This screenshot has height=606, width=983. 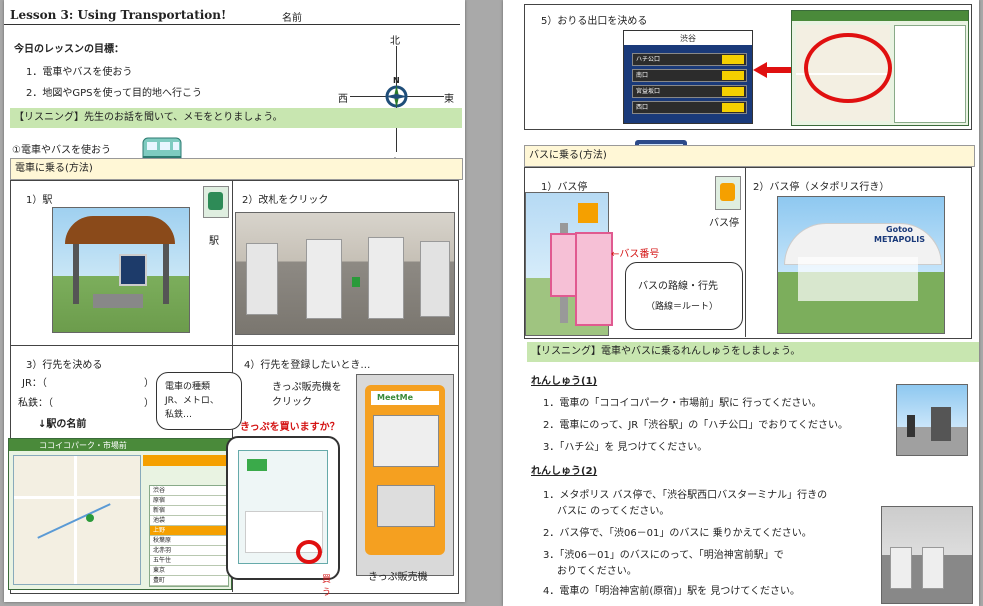 I want to click on station-image, so click(x=121, y=270).